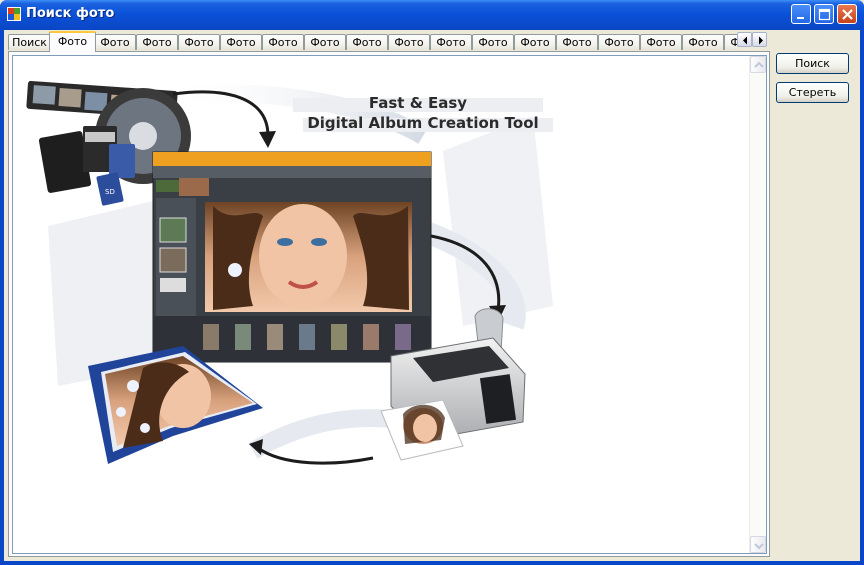 The height and width of the screenshot is (565, 864). I want to click on close-button, so click(847, 14).